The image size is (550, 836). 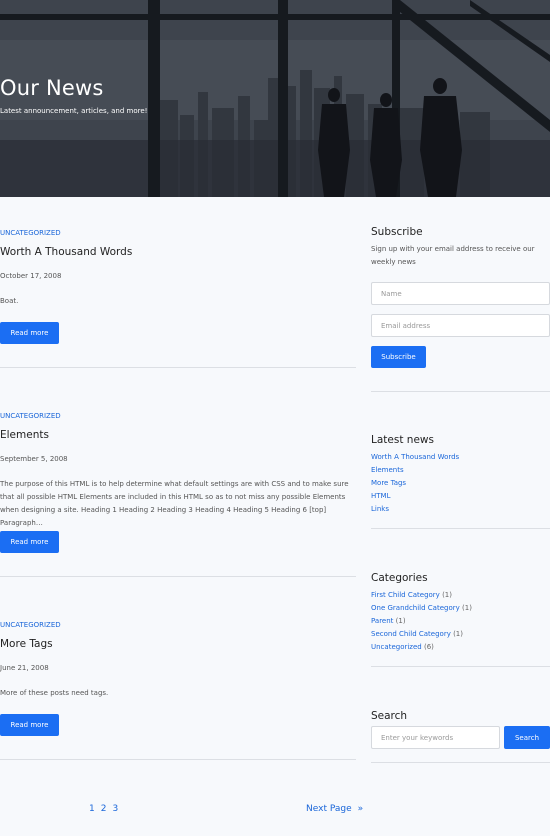 I want to click on post-date: September 5, 2008, so click(x=34, y=459).